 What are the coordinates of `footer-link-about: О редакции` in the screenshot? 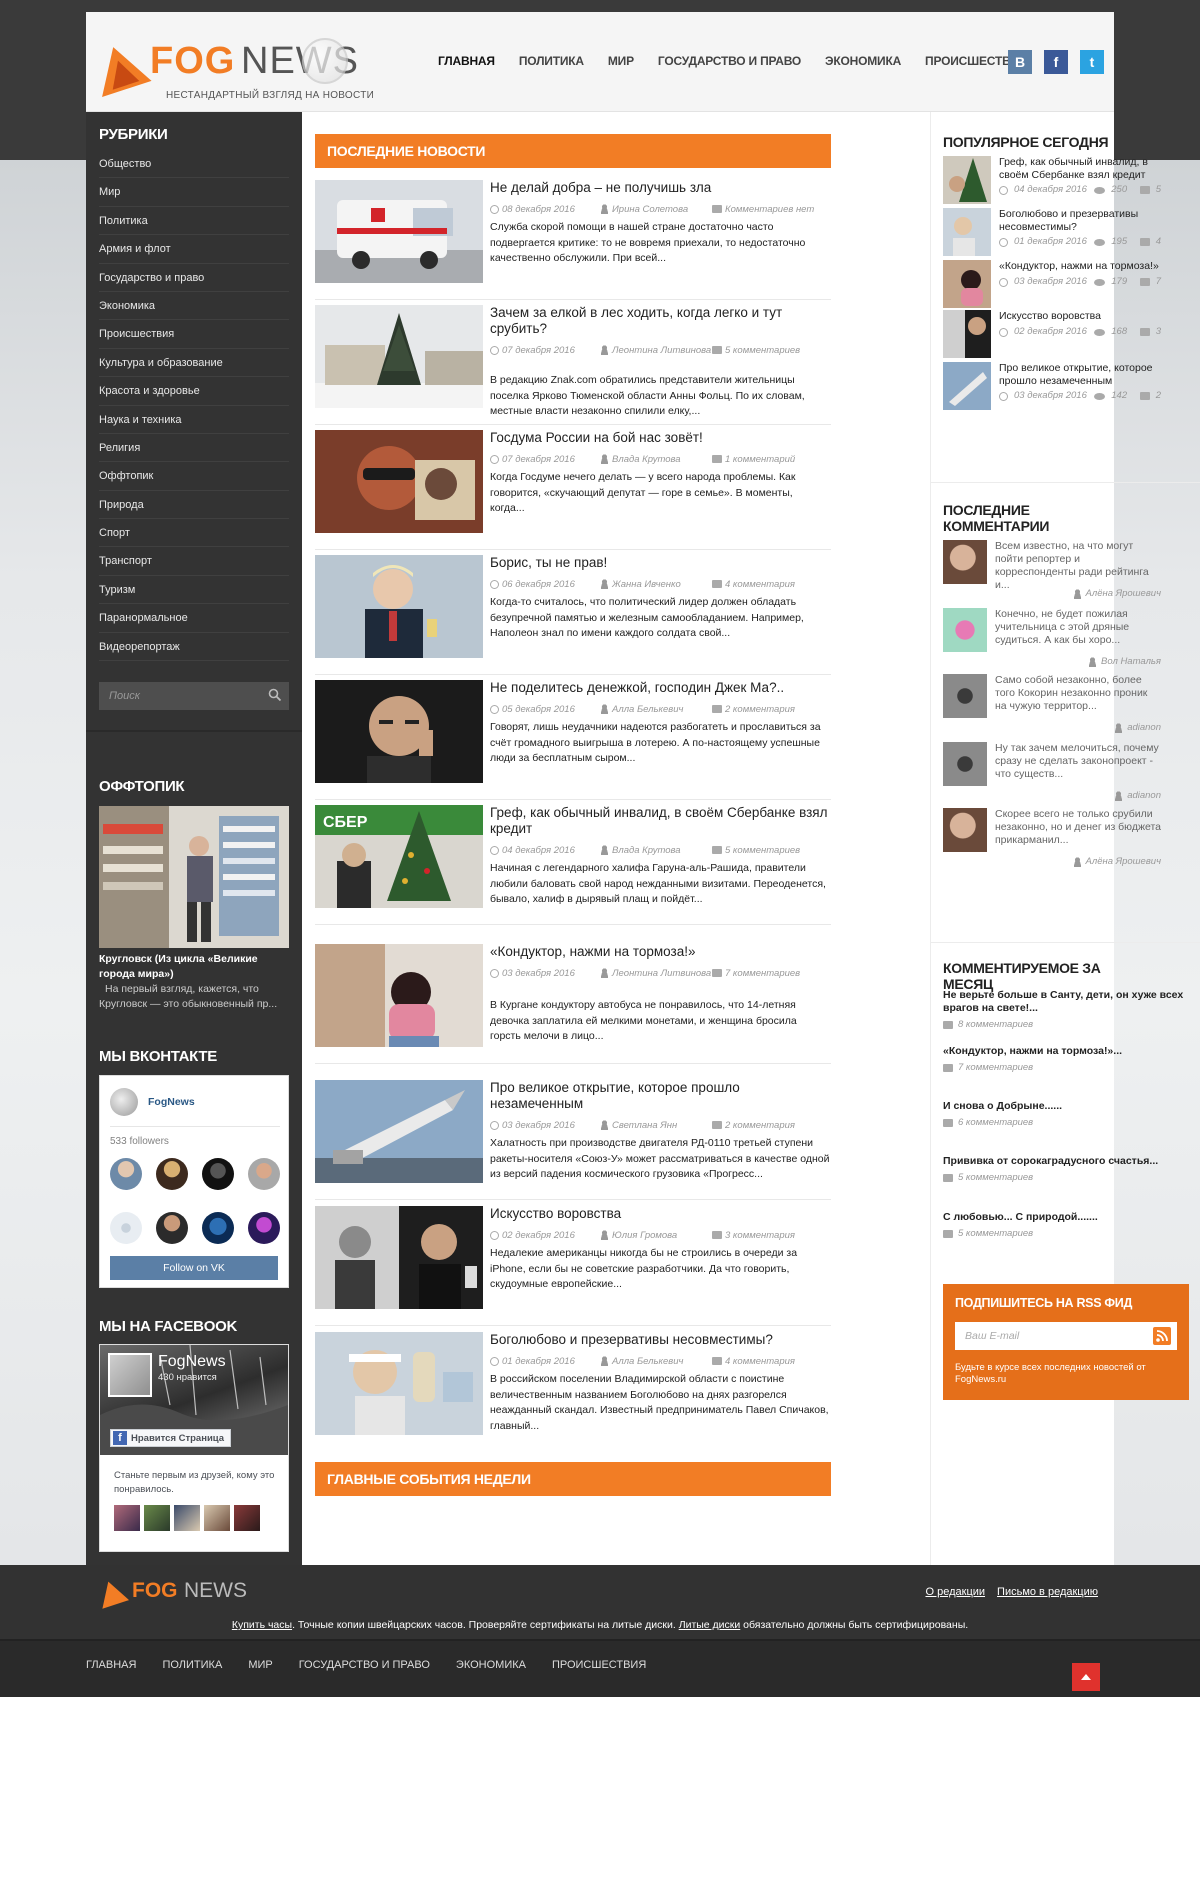 It's located at (955, 1592).